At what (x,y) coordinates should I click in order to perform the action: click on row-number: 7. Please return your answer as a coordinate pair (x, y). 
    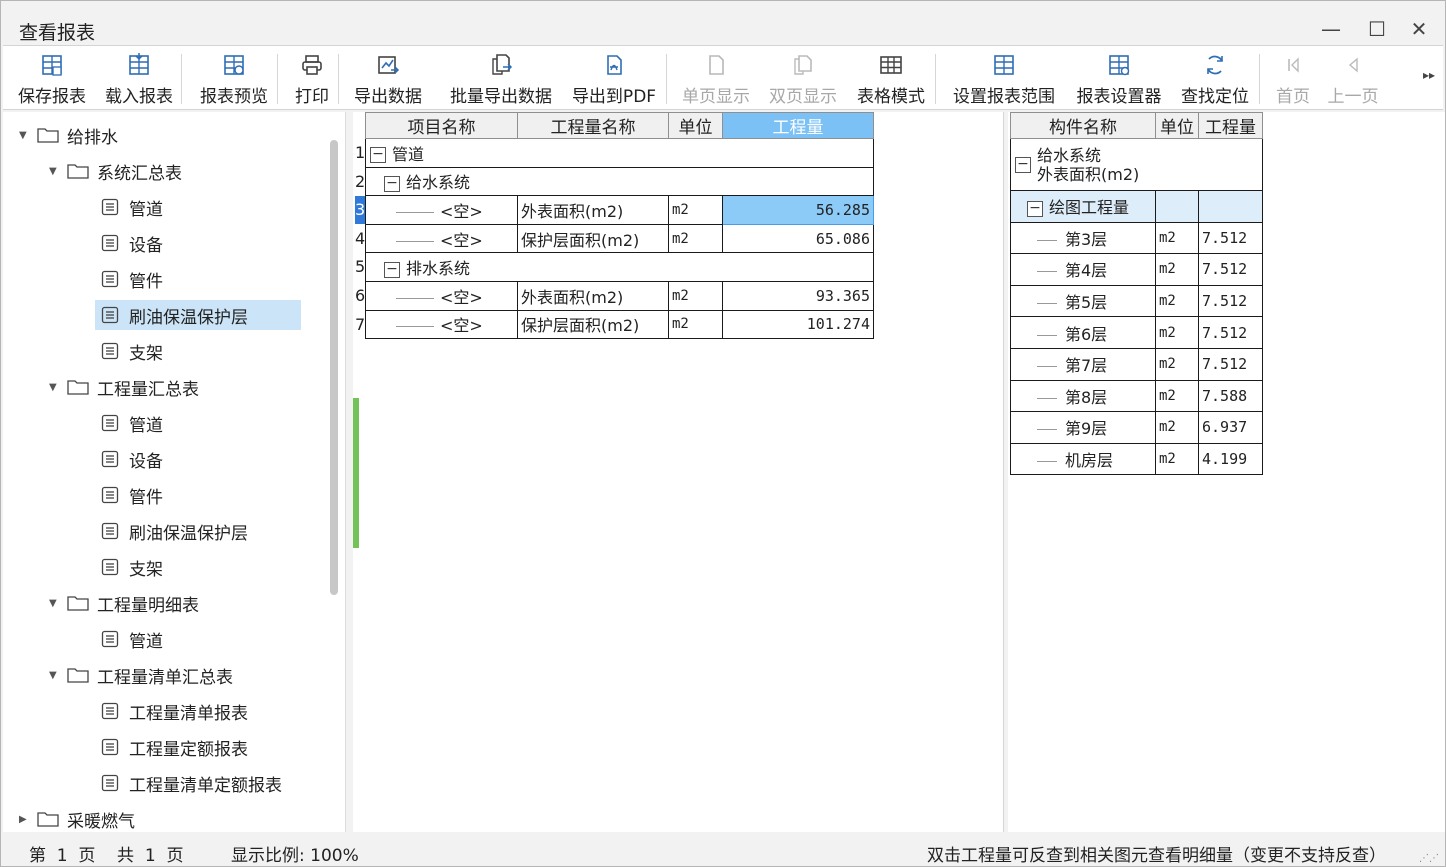
    Looking at the image, I should click on (360, 325).